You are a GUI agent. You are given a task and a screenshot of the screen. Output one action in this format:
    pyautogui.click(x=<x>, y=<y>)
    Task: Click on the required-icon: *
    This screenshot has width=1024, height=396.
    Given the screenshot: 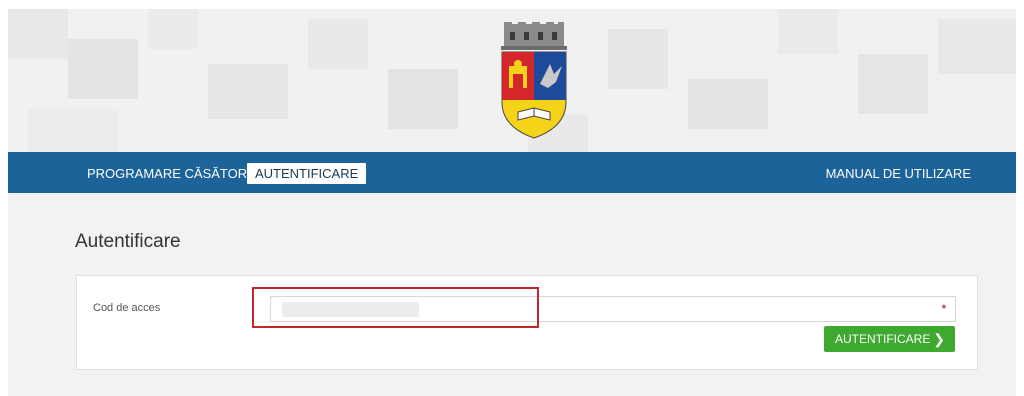 What is the action you would take?
    pyautogui.click(x=943, y=309)
    